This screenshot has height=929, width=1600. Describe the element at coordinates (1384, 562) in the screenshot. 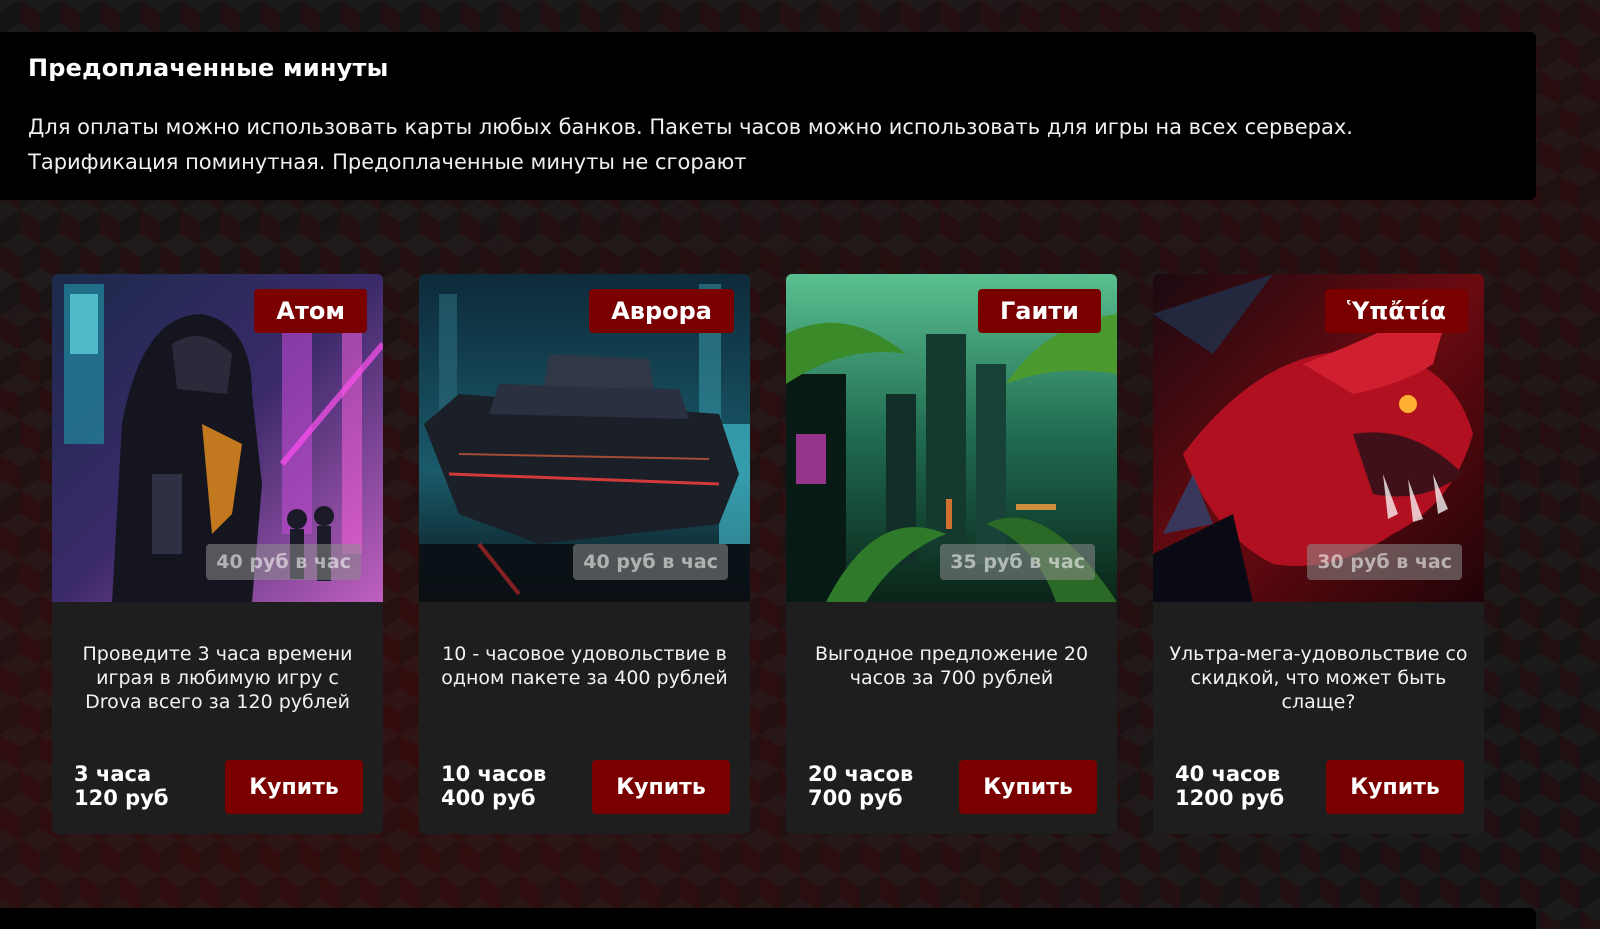

I see `hourly-rate-badge: 30 руб в час` at that location.